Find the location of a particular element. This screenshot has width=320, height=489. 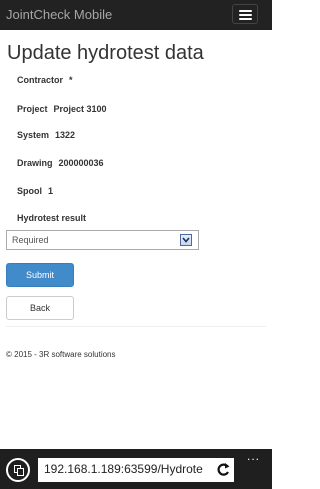

contractor-field: Contractor * is located at coordinates (45, 80).